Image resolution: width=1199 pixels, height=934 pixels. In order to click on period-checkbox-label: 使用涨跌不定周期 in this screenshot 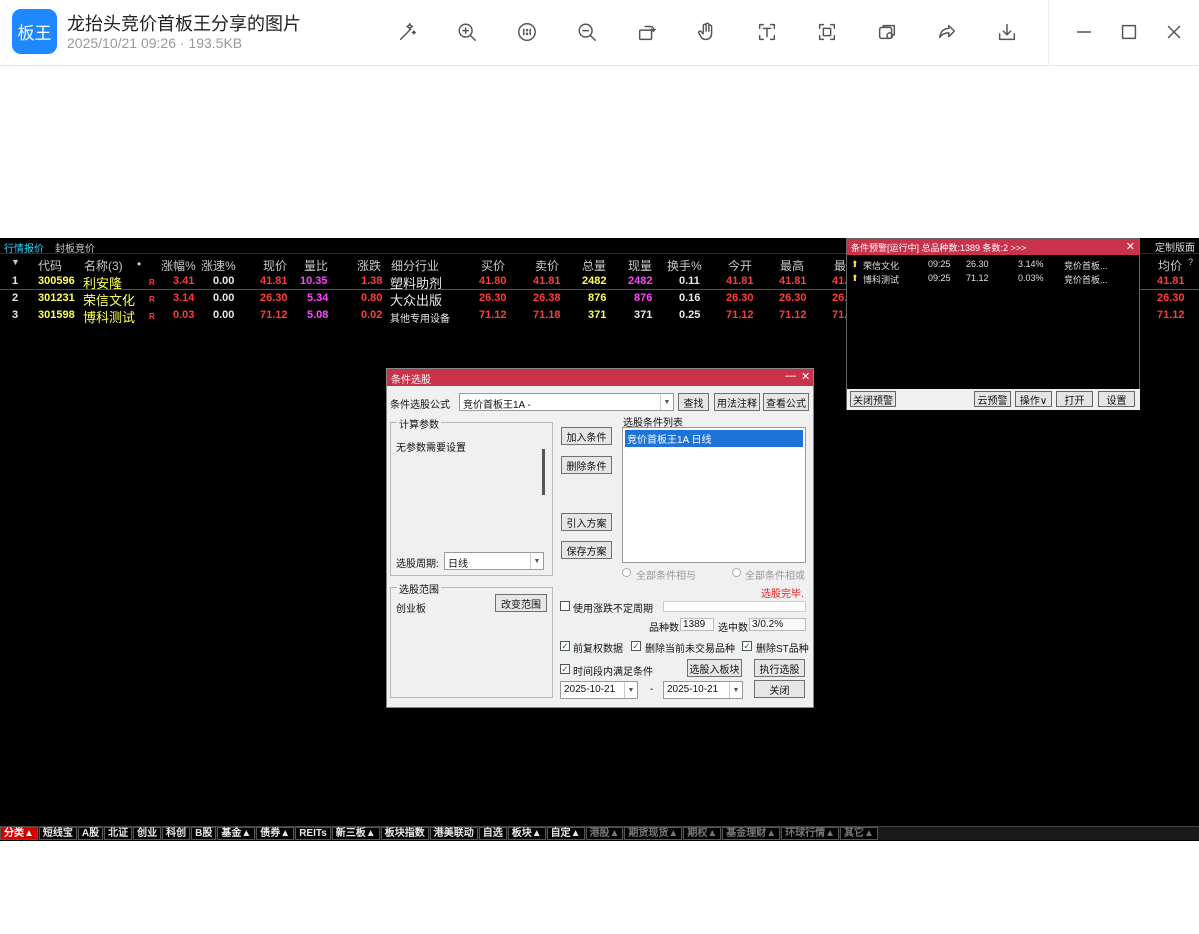, I will do `click(613, 609)`.